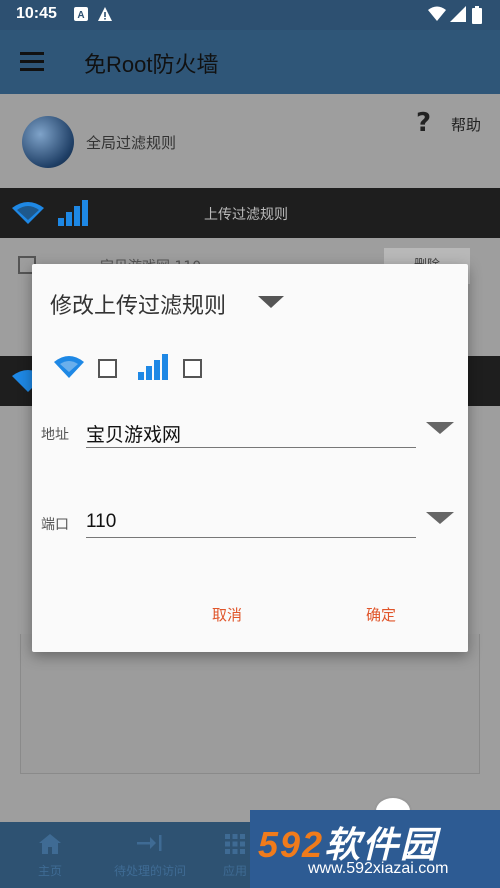  I want to click on warning-icon, so click(105, 14).